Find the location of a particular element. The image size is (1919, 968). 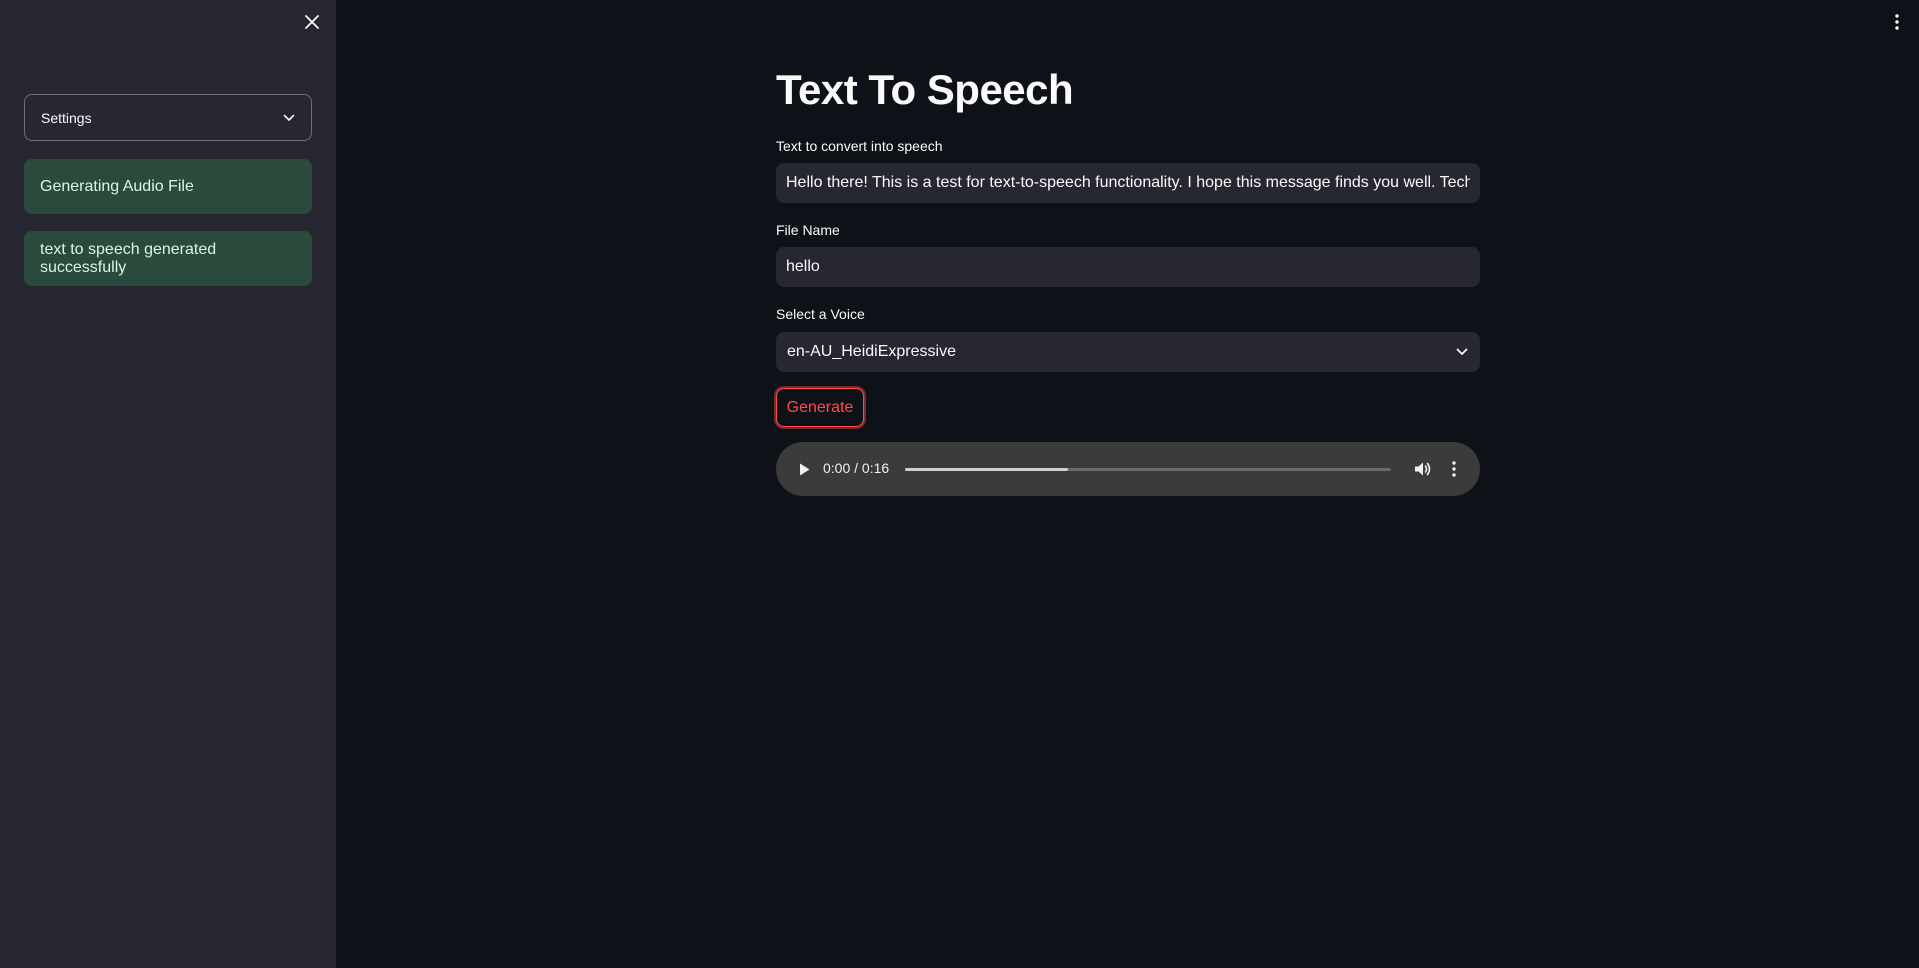

play-button is located at coordinates (804, 469).